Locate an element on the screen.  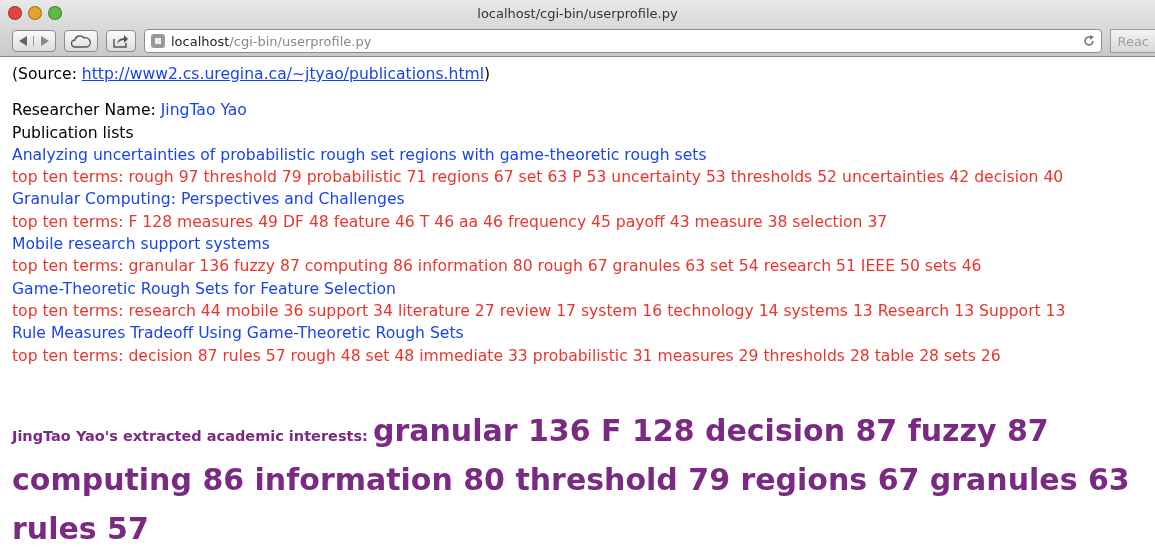
window-title: localhost/cgi-bin/userprofile.py is located at coordinates (577, 13).